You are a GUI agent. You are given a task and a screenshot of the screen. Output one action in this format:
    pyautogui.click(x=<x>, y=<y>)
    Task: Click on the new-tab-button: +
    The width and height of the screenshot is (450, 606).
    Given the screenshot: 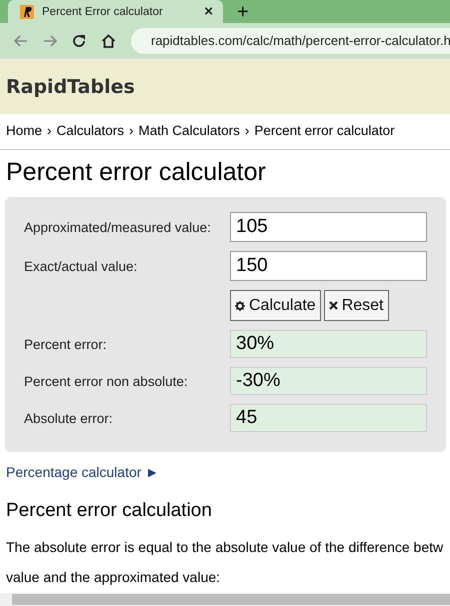 What is the action you would take?
    pyautogui.click(x=243, y=12)
    